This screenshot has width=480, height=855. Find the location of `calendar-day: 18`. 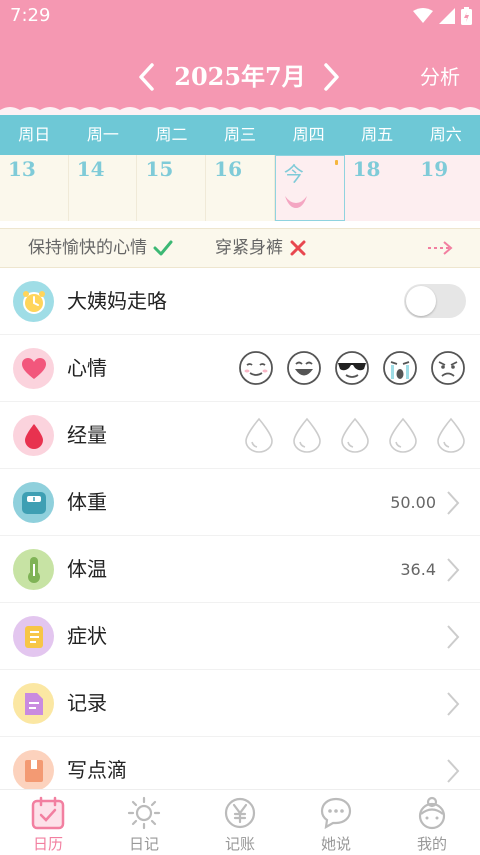

calendar-day: 18 is located at coordinates (378, 188).